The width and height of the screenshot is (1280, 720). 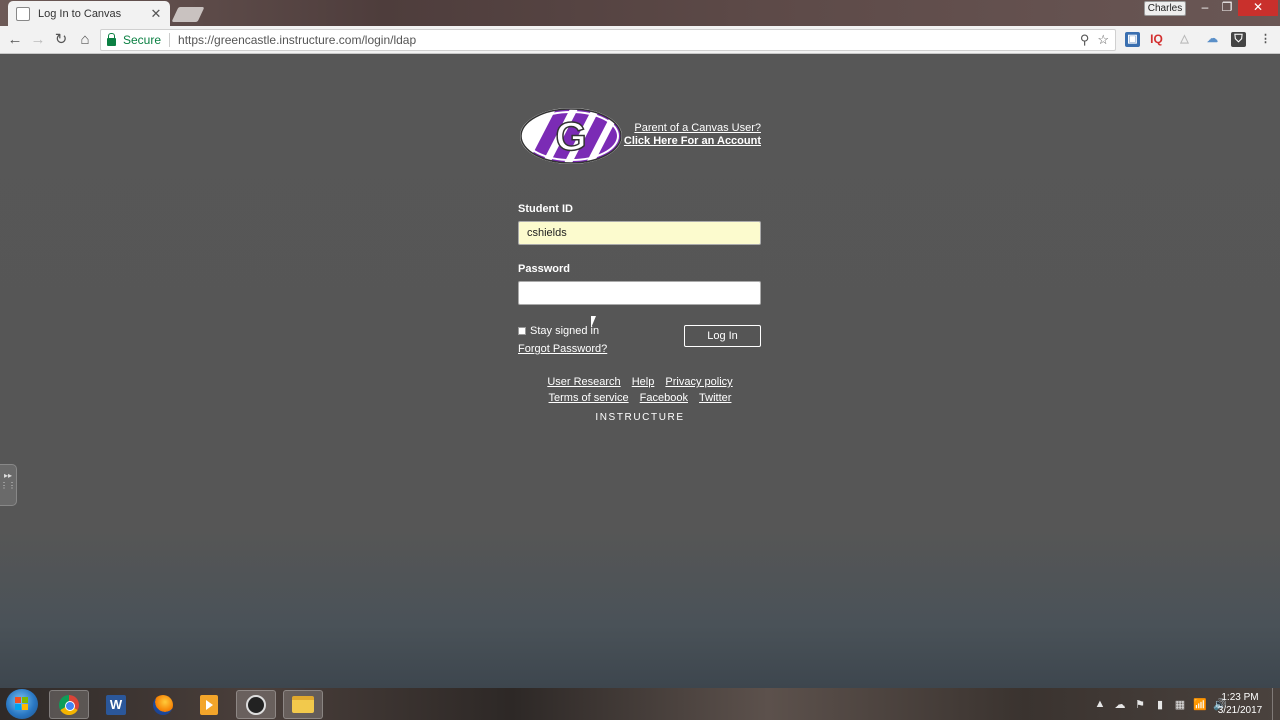 I want to click on footer-row-1: User Research Help Privacy policy, so click(x=640, y=382).